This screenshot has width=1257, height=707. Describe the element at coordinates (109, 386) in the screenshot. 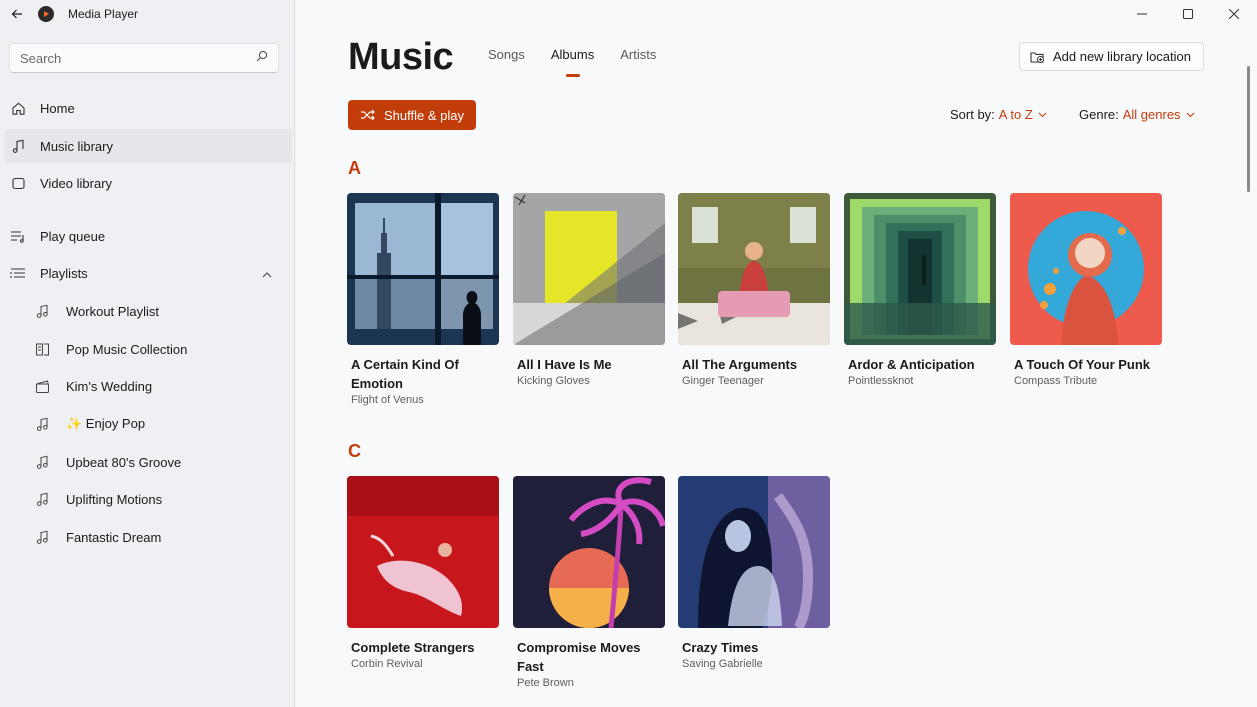

I see `playlist-label: Kim's Wedding` at that location.